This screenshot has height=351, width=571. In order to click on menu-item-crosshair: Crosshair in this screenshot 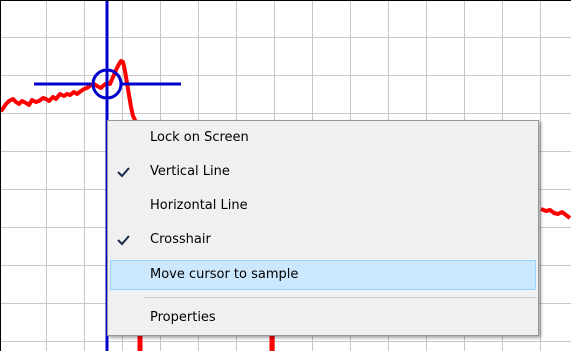, I will do `click(323, 240)`.